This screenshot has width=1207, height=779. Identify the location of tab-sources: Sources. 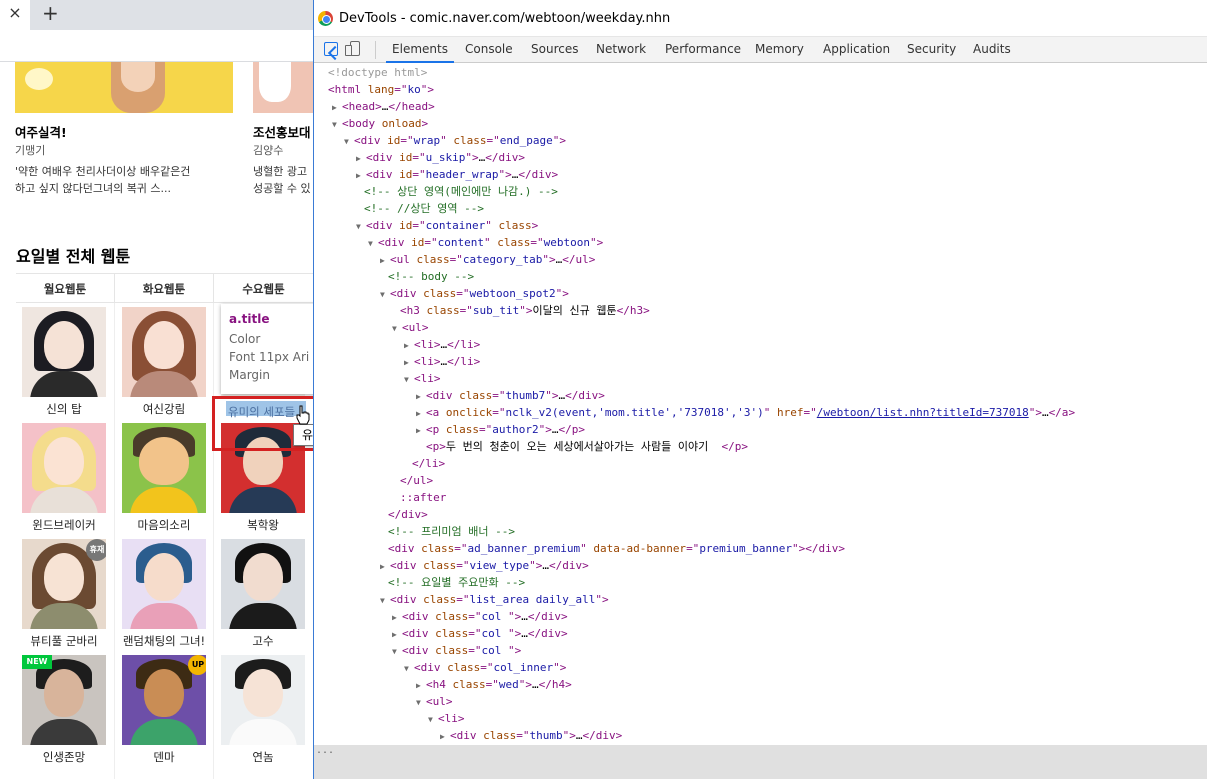
(554, 50).